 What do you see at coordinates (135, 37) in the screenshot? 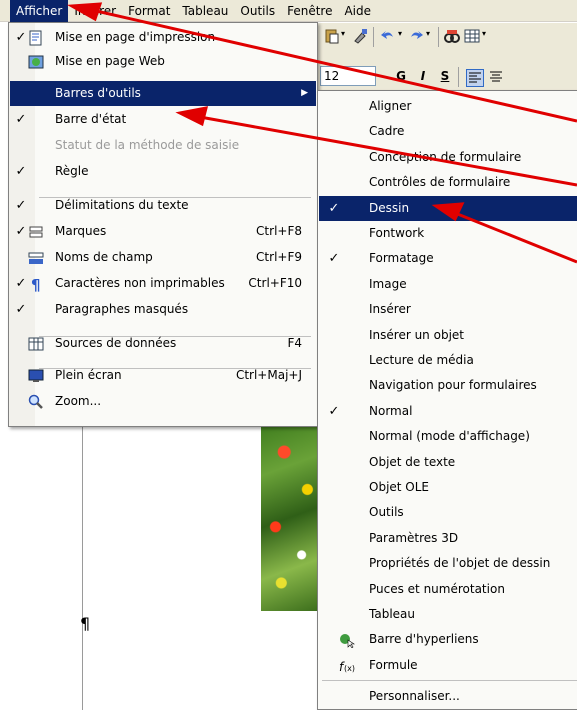
I see `menu-item-label: Mise en page d'impression` at bounding box center [135, 37].